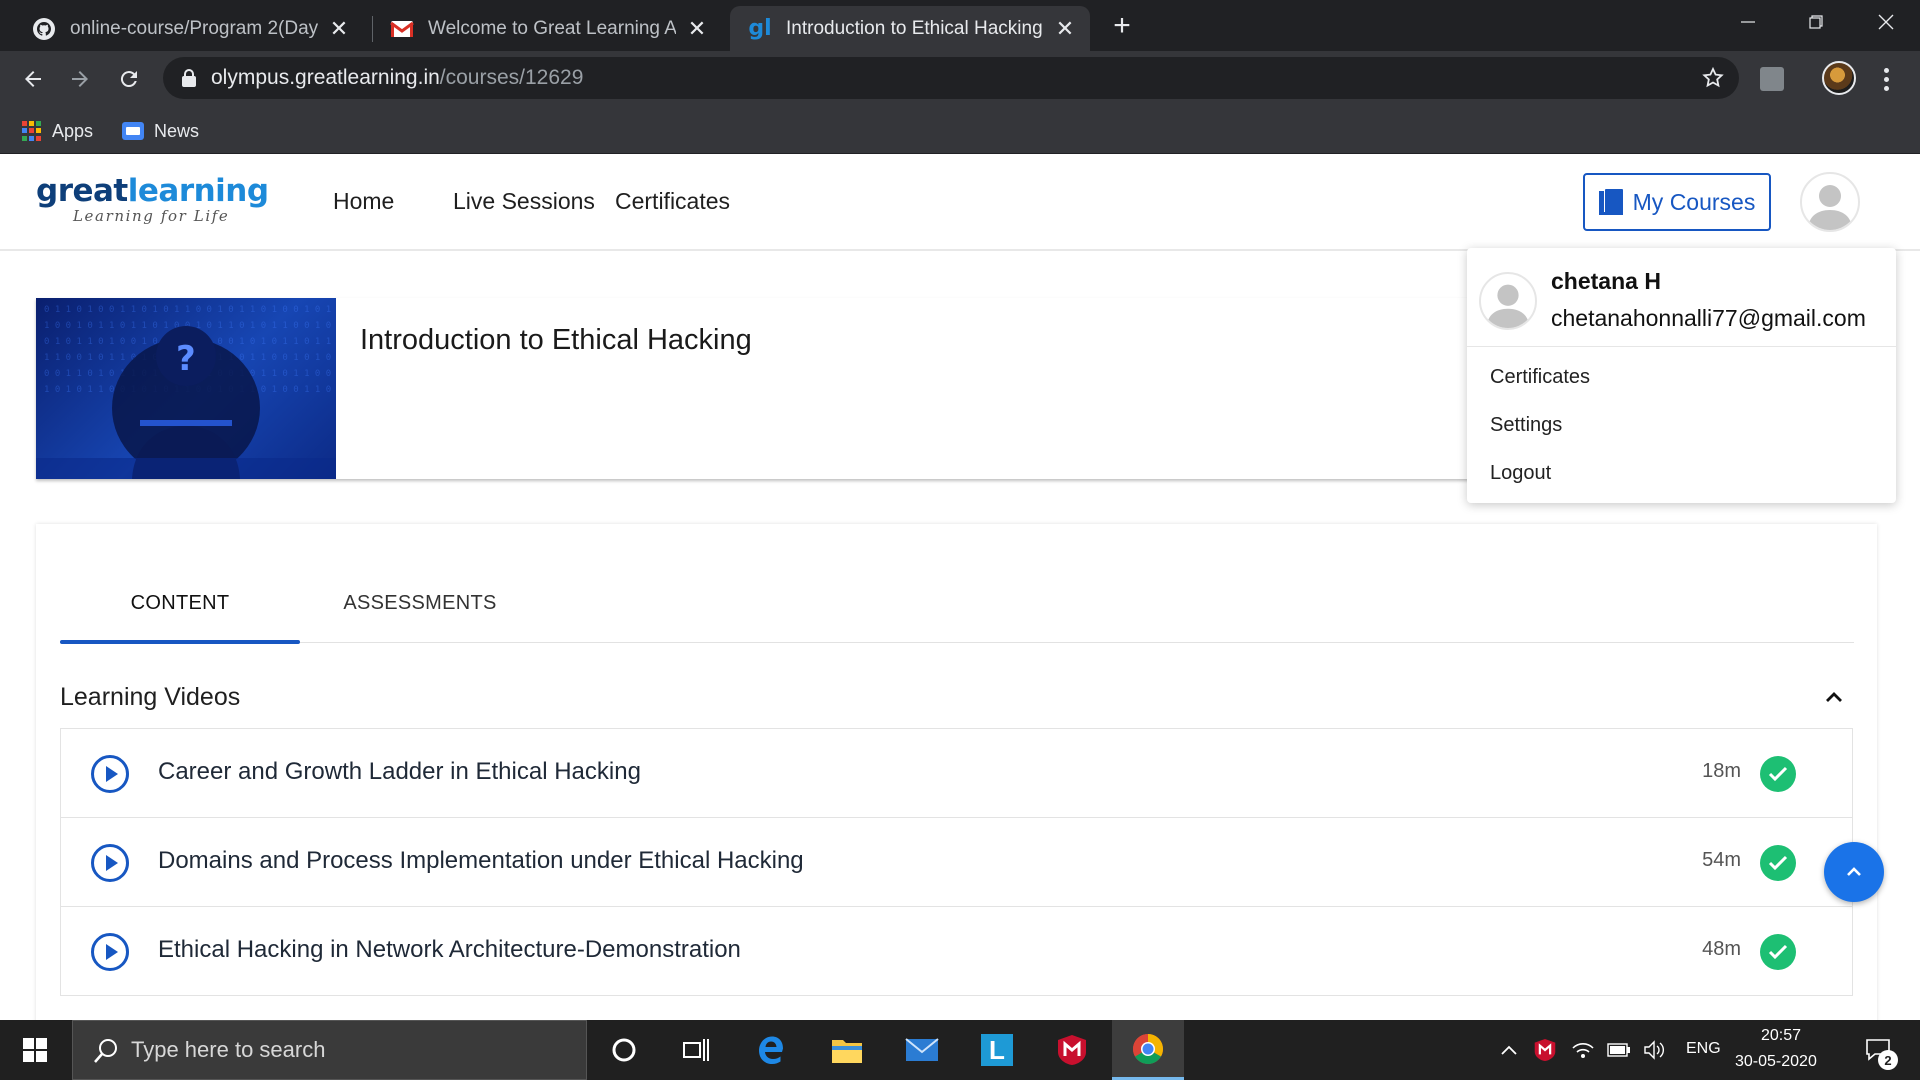 This screenshot has width=1920, height=1080. Describe the element at coordinates (329, 1050) in the screenshot. I see `taskbar-search-input: Type here to search` at that location.